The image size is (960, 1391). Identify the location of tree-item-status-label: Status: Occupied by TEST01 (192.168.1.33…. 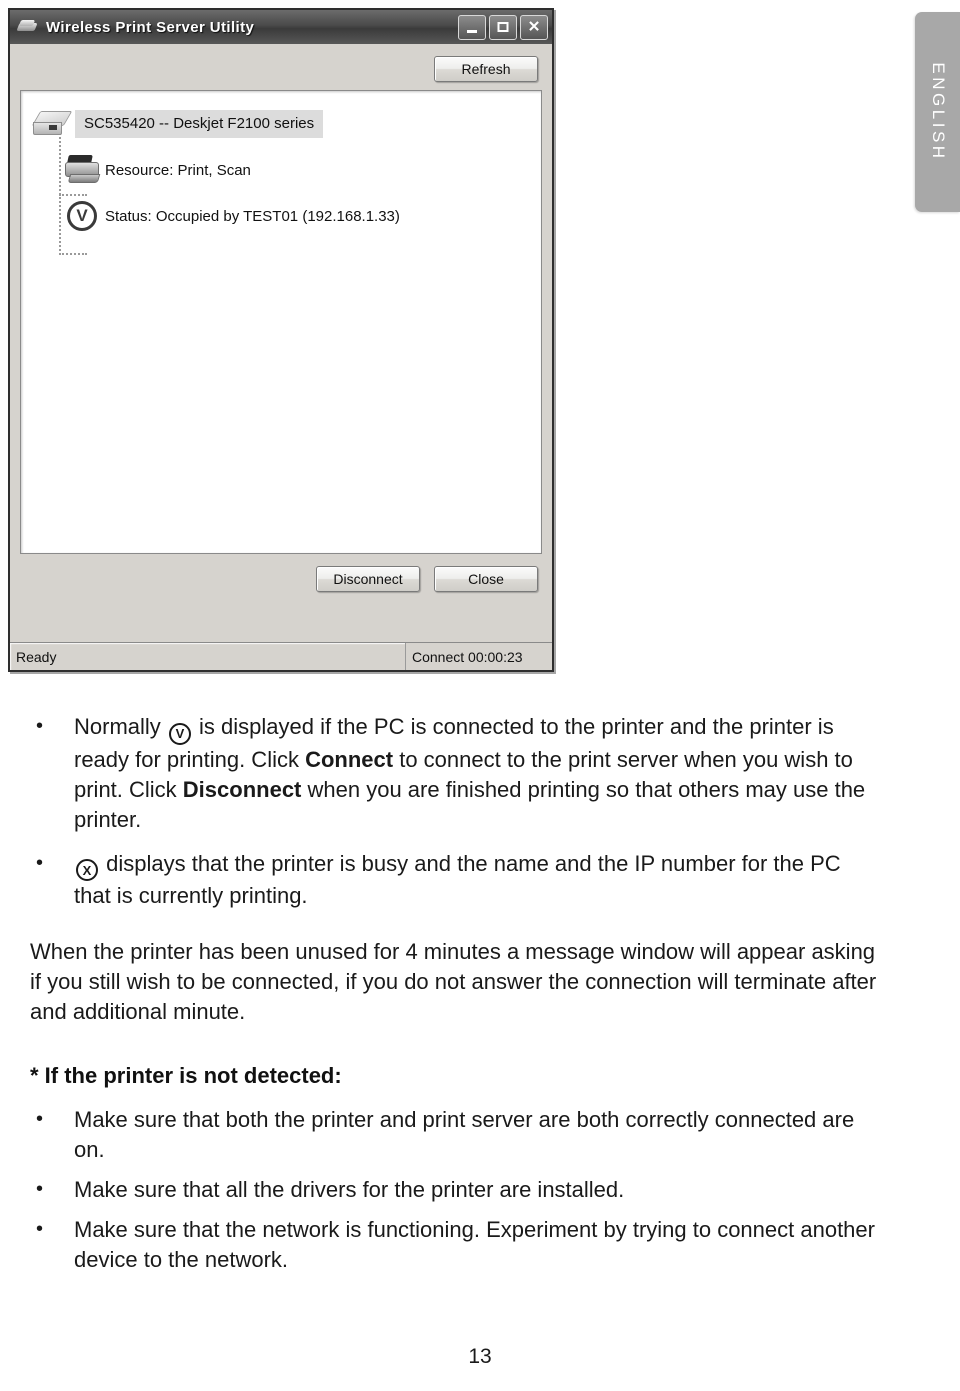
(252, 216).